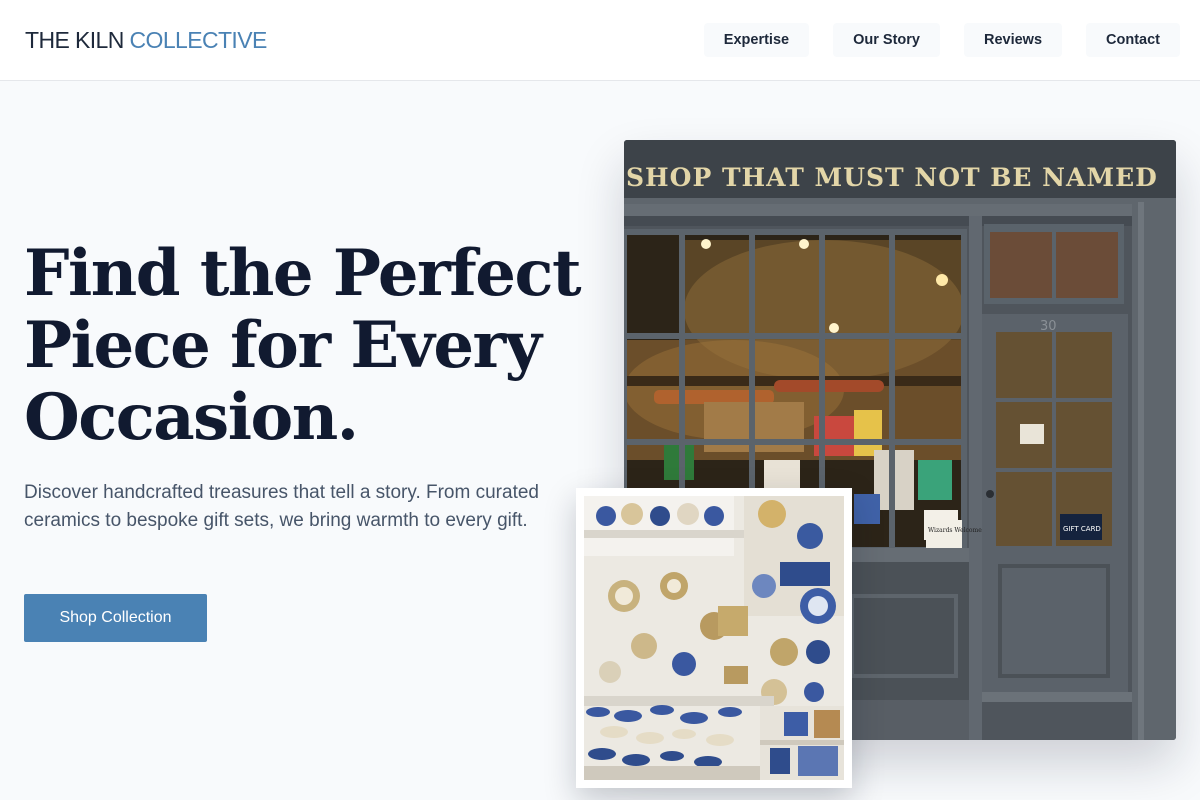  Describe the element at coordinates (1082, 529) in the screenshot. I see `gift-card-text: GIFT CARD` at that location.